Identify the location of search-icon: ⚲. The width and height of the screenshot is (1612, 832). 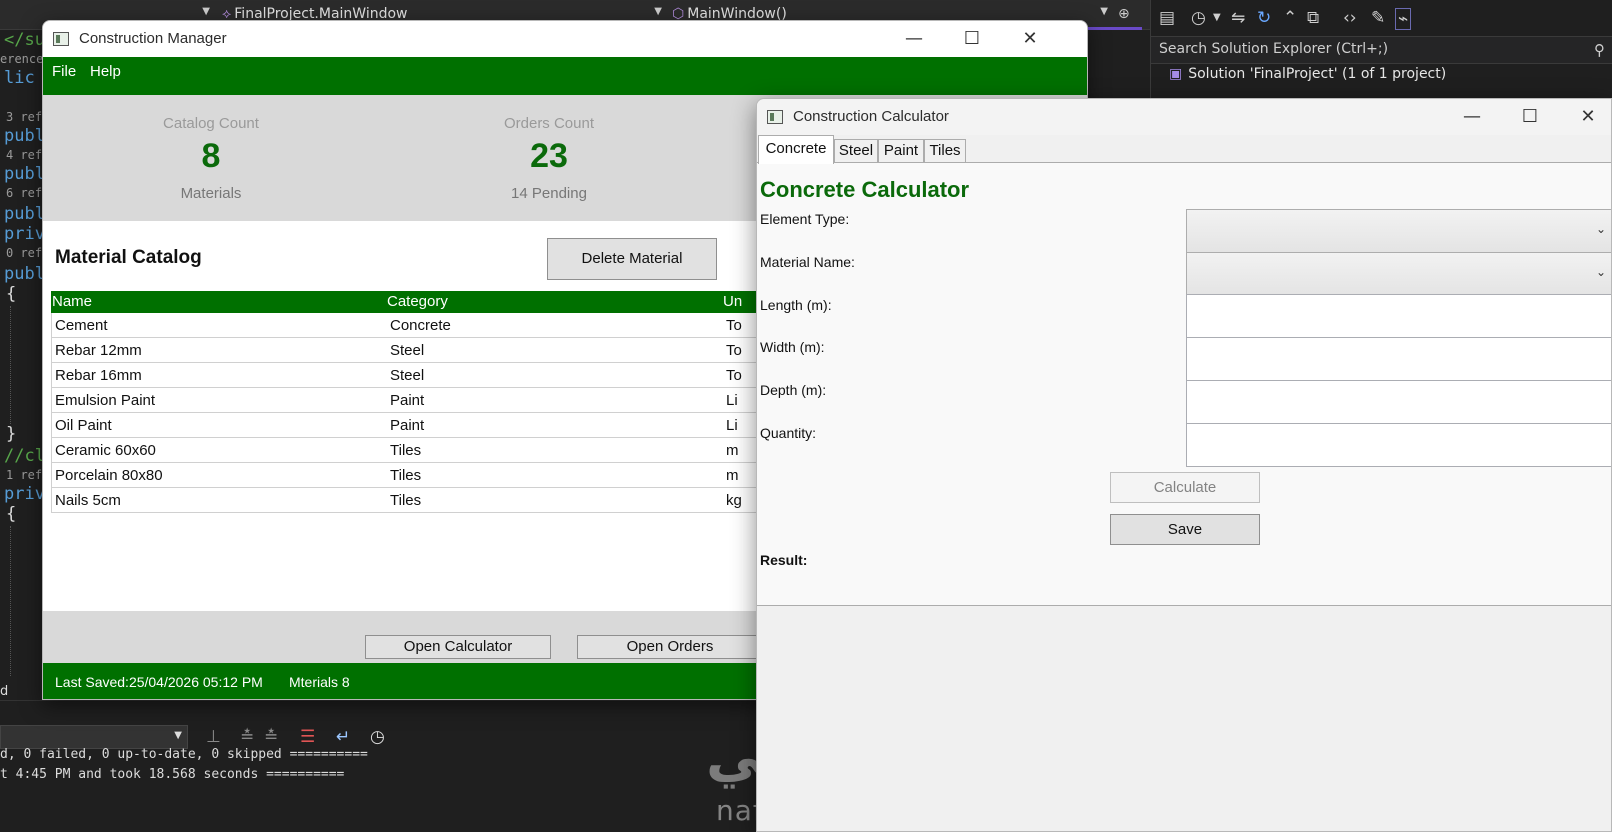
(1599, 50).